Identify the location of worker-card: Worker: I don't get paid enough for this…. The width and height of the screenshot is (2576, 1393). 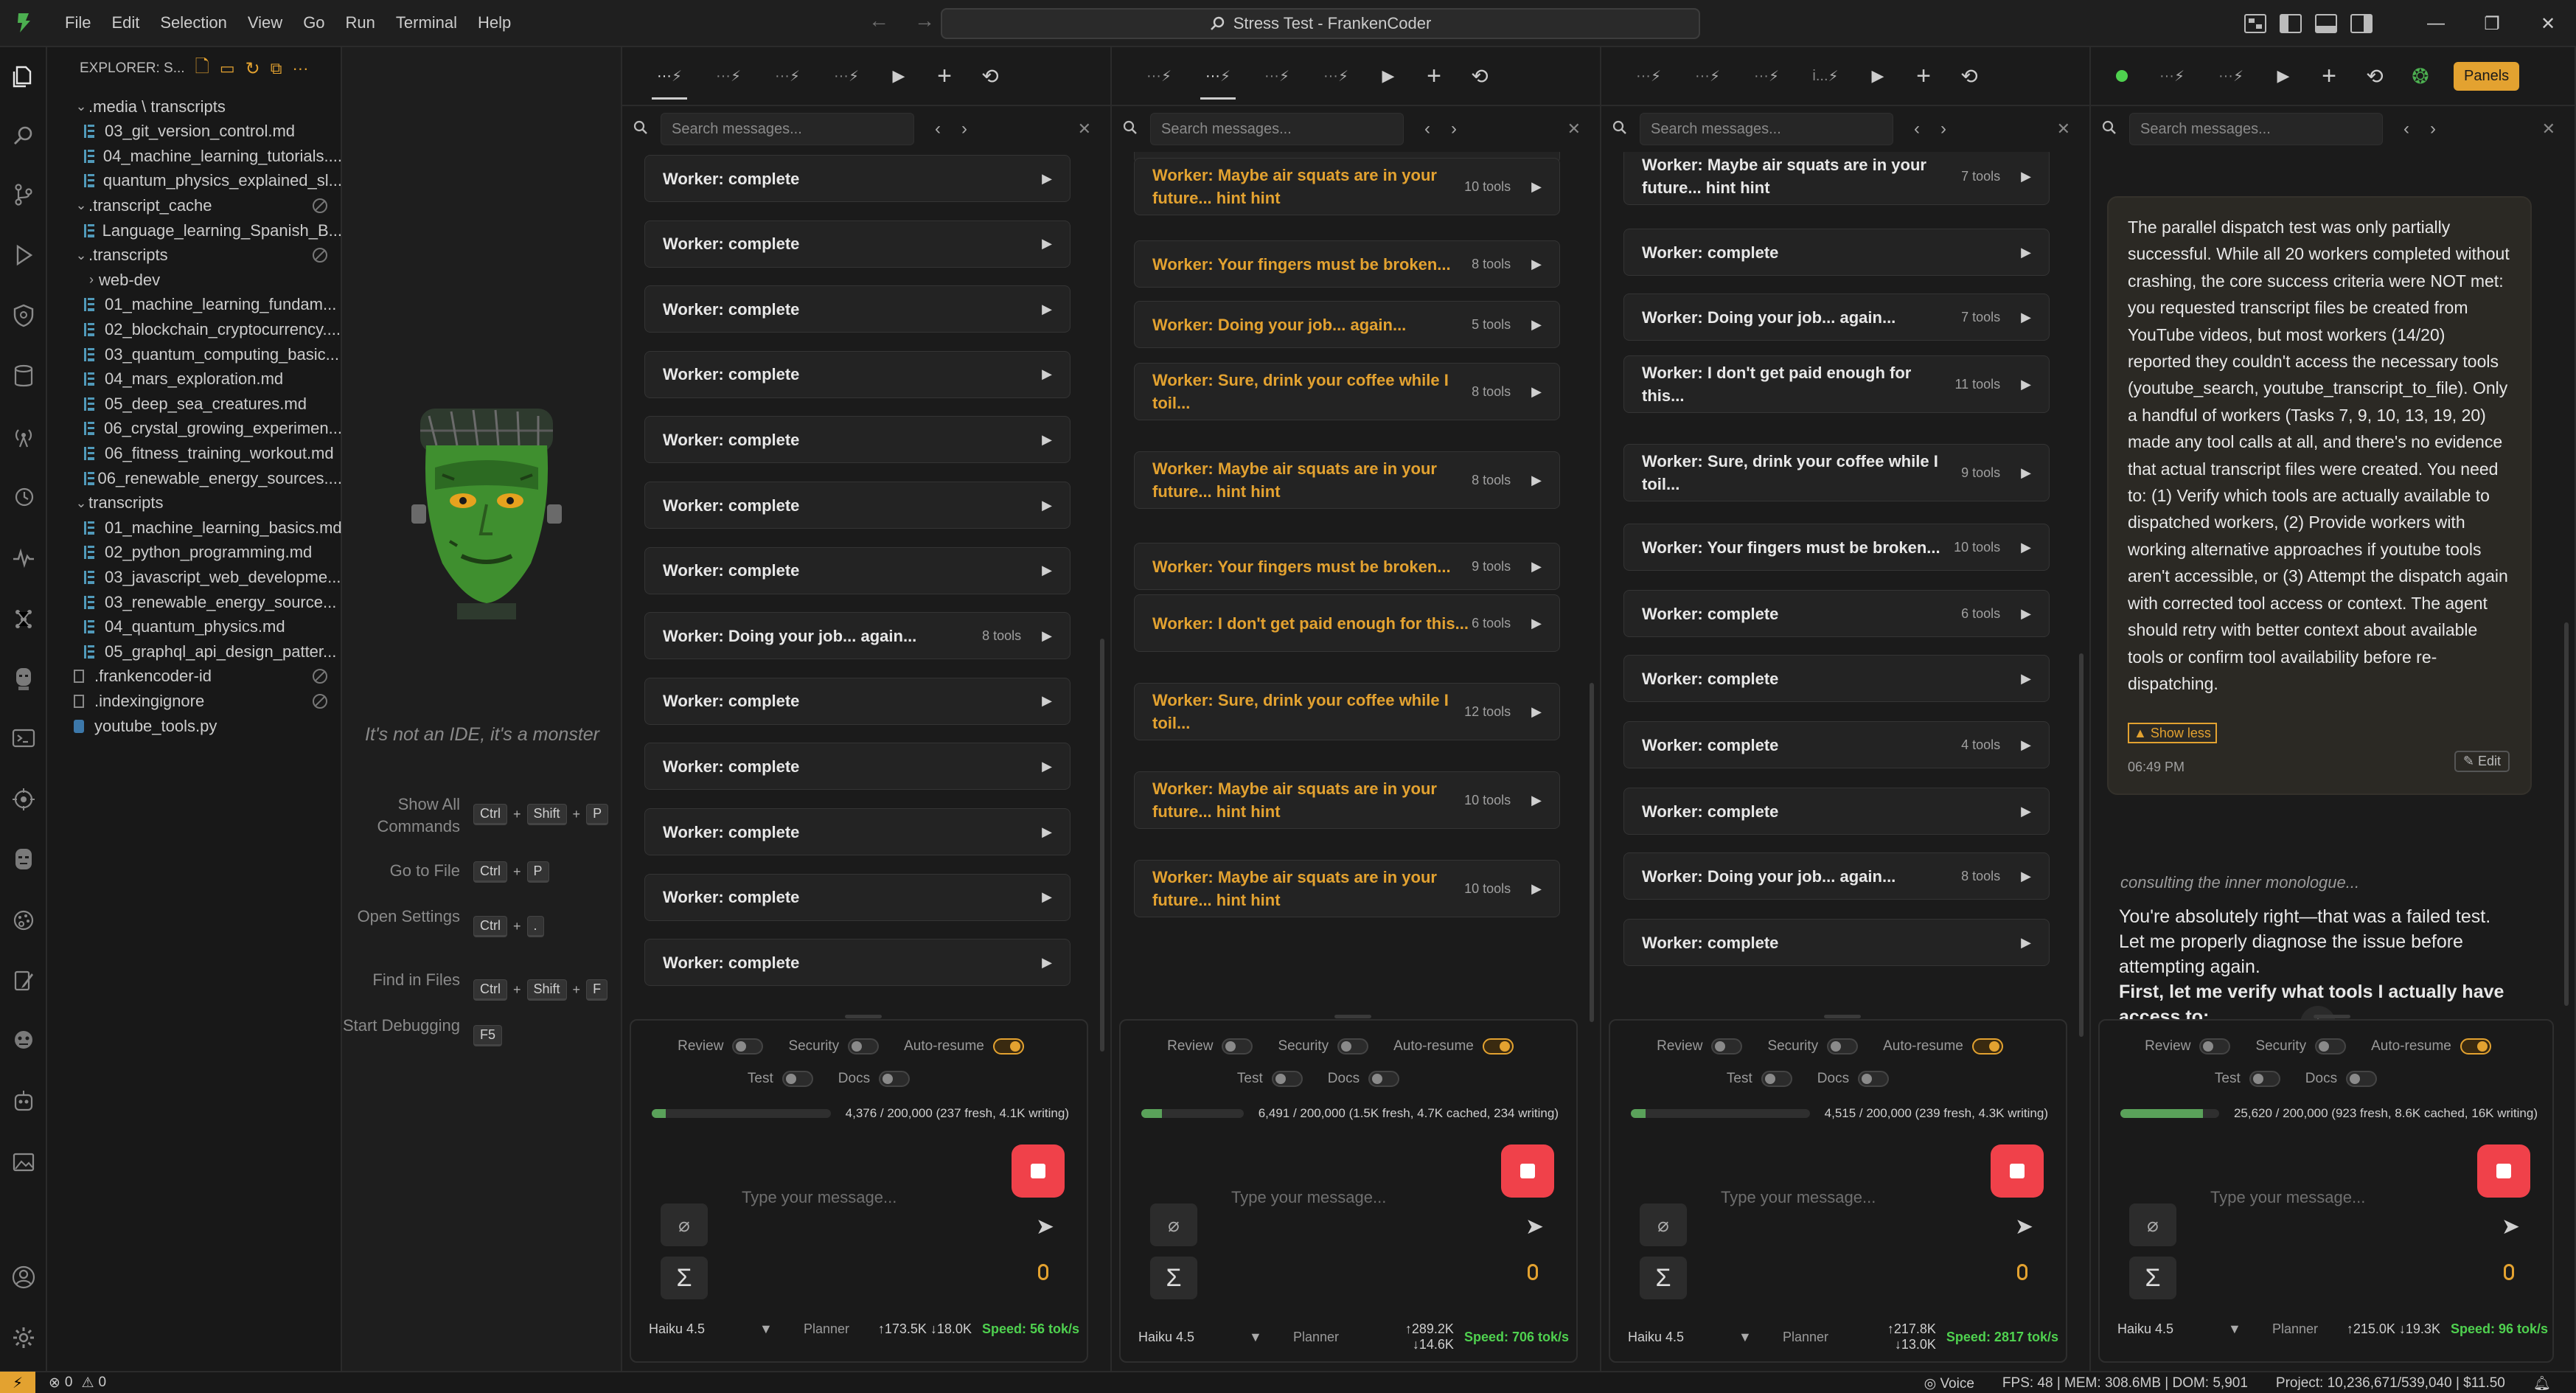
(1837, 384).